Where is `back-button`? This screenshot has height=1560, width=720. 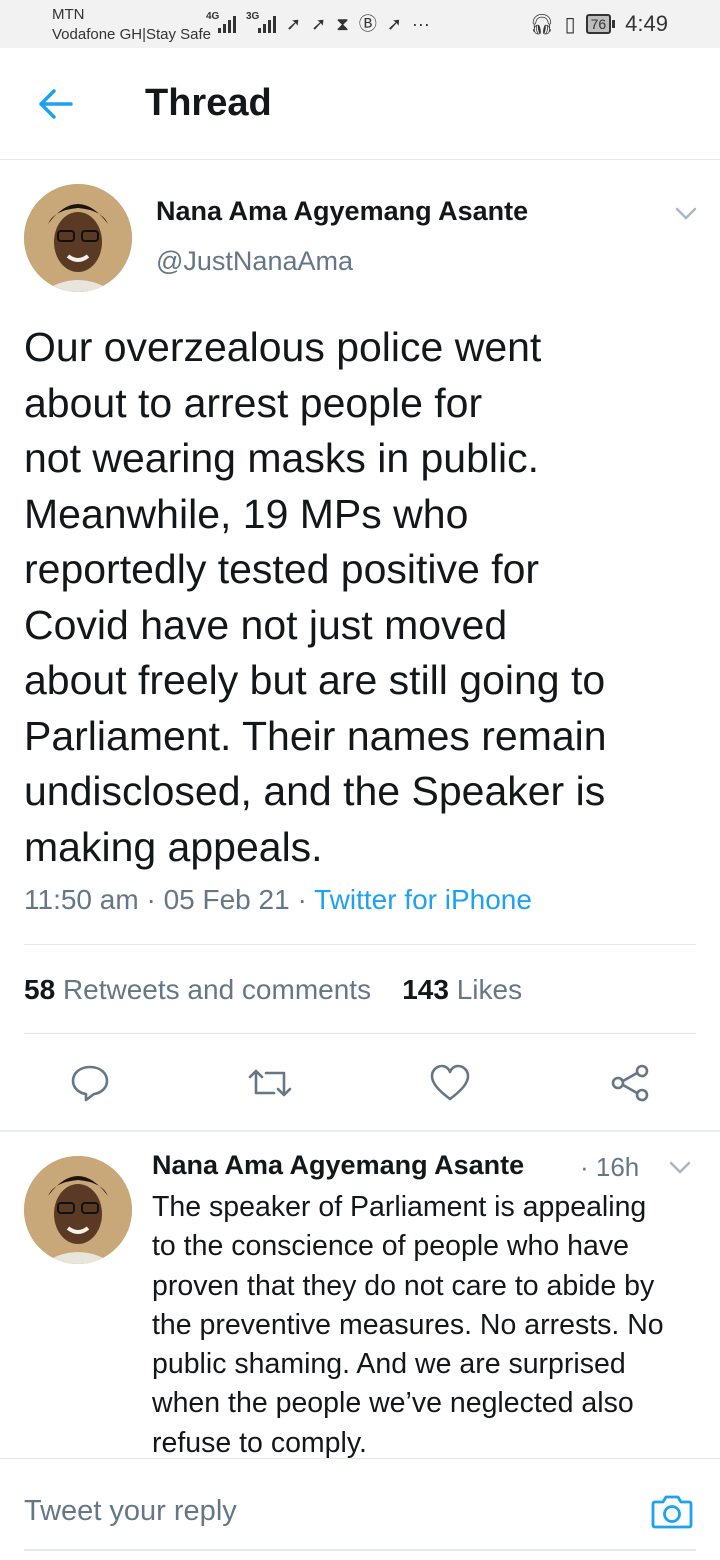 back-button is located at coordinates (55, 104).